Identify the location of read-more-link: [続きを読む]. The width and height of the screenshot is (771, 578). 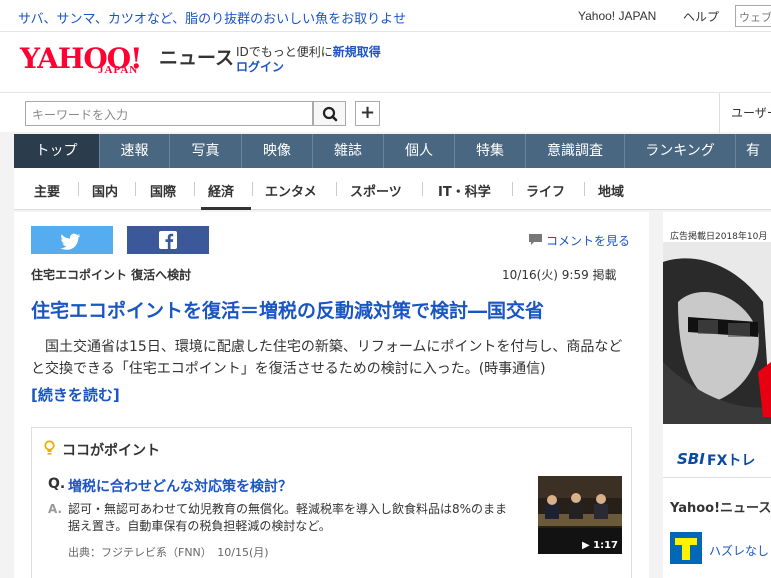
(75, 394).